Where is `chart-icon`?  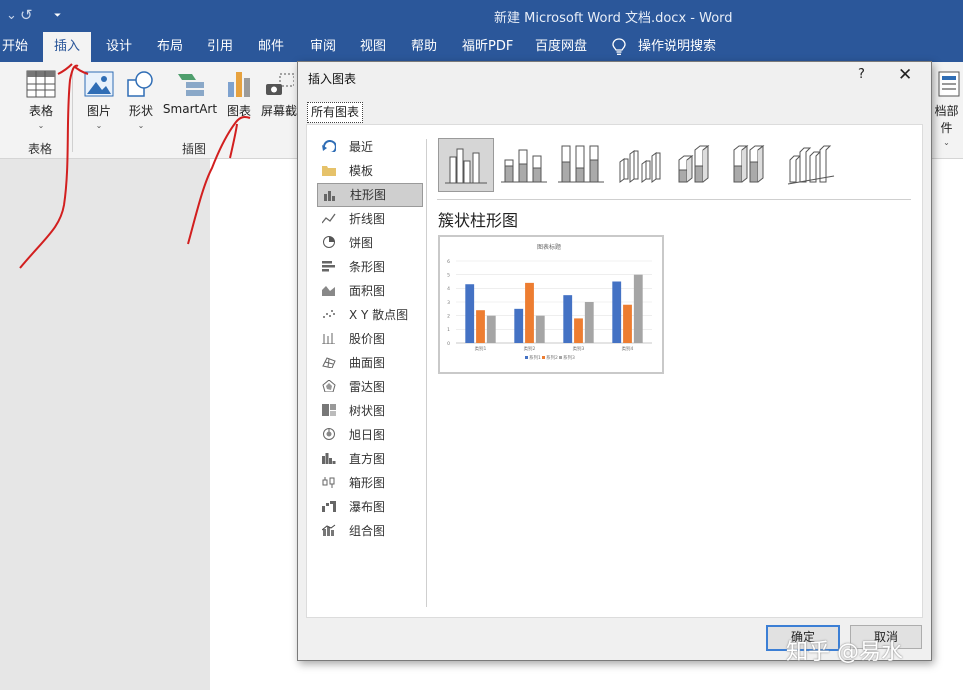 chart-icon is located at coordinates (239, 84).